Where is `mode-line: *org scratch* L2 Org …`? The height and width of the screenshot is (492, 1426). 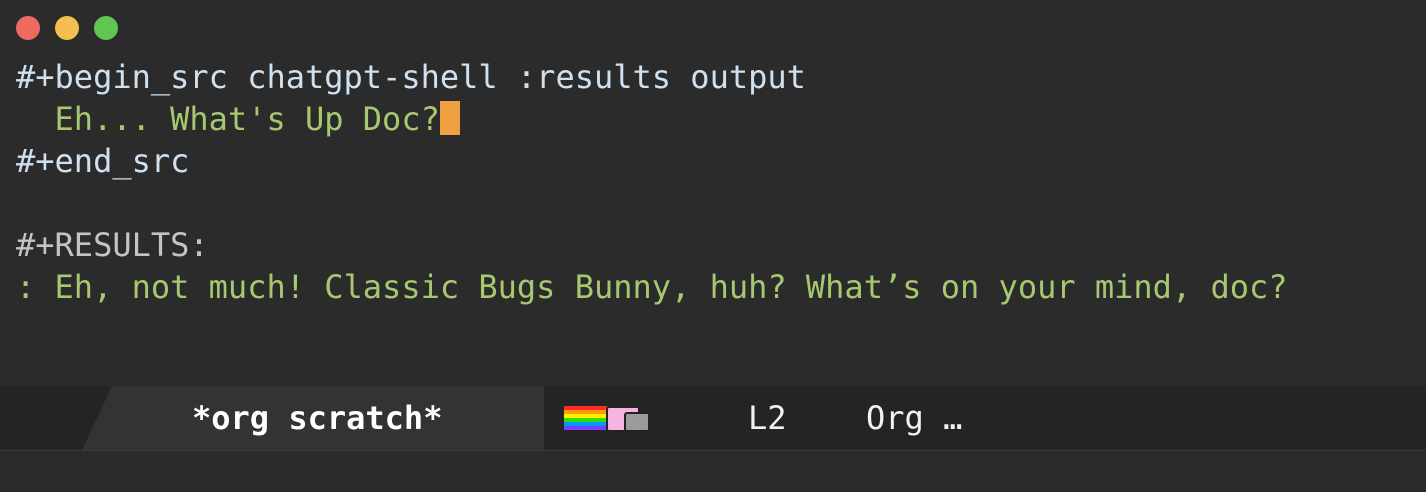 mode-line: *org scratch* L2 Org … is located at coordinates (713, 418).